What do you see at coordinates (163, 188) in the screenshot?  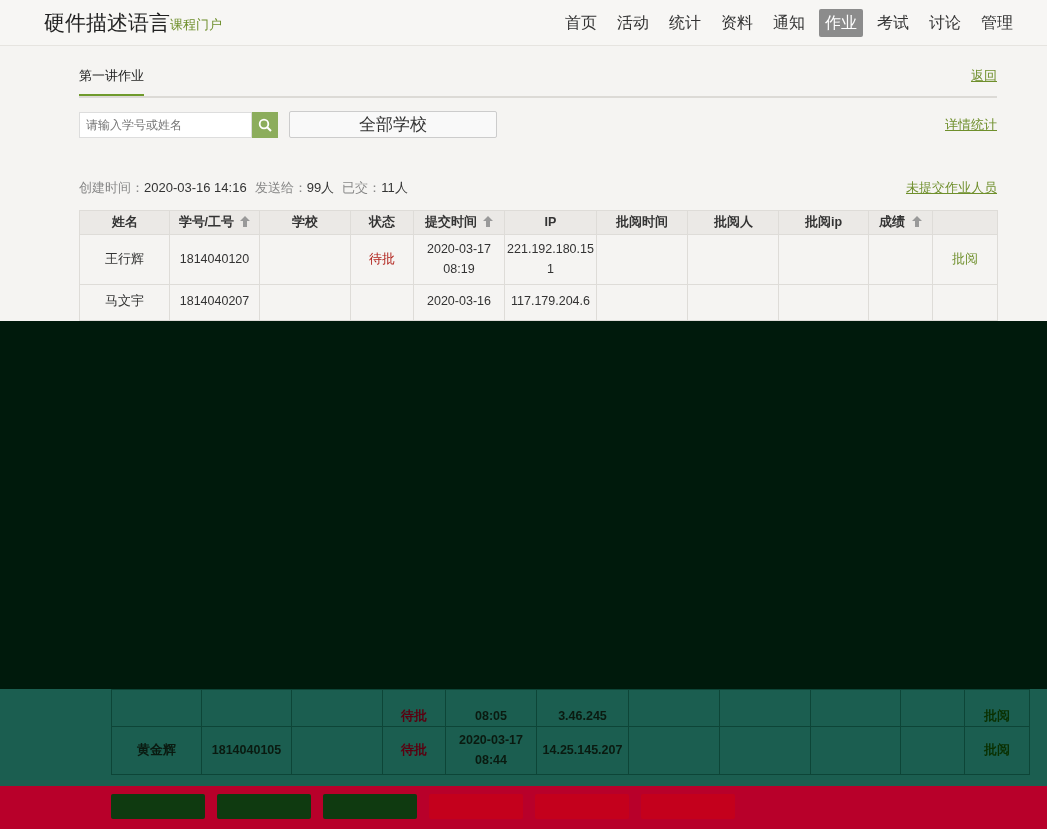 I see `summary-text: 创建时间：2020-03-16 14:16` at bounding box center [163, 188].